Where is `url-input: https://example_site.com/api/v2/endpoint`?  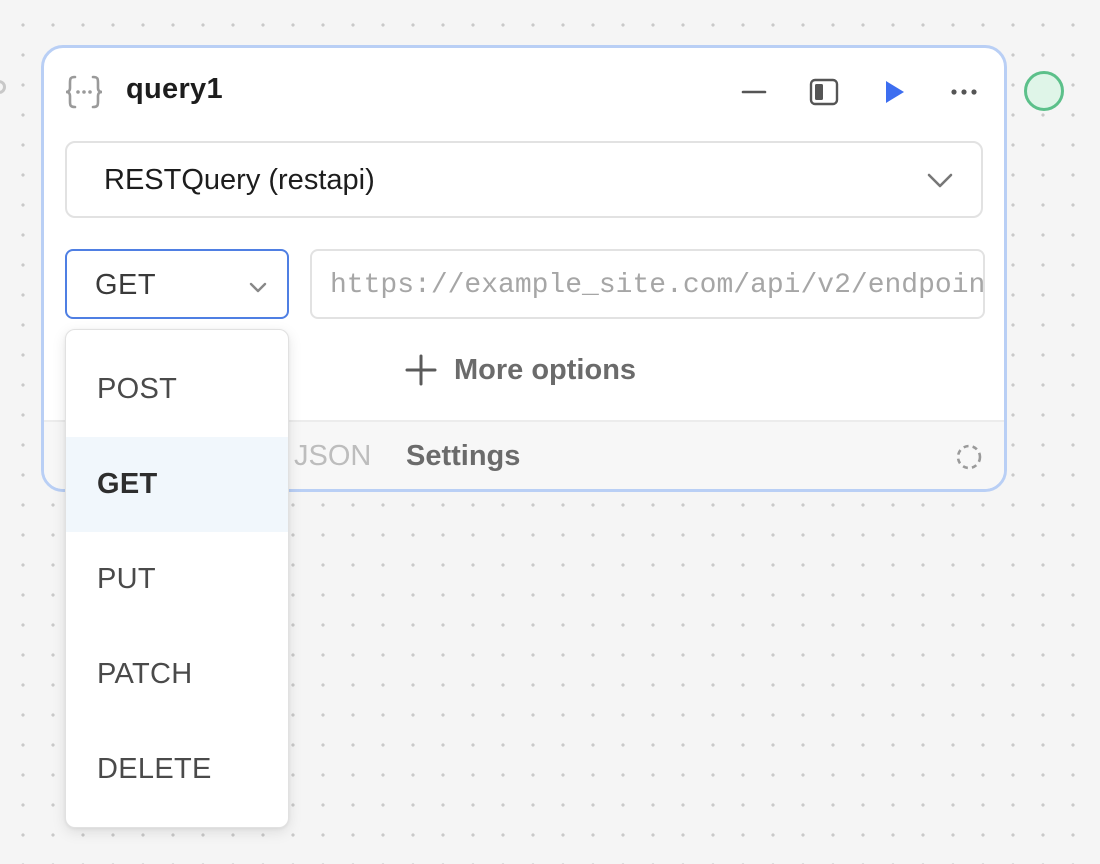 url-input: https://example_site.com/api/v2/endpoint is located at coordinates (647, 284).